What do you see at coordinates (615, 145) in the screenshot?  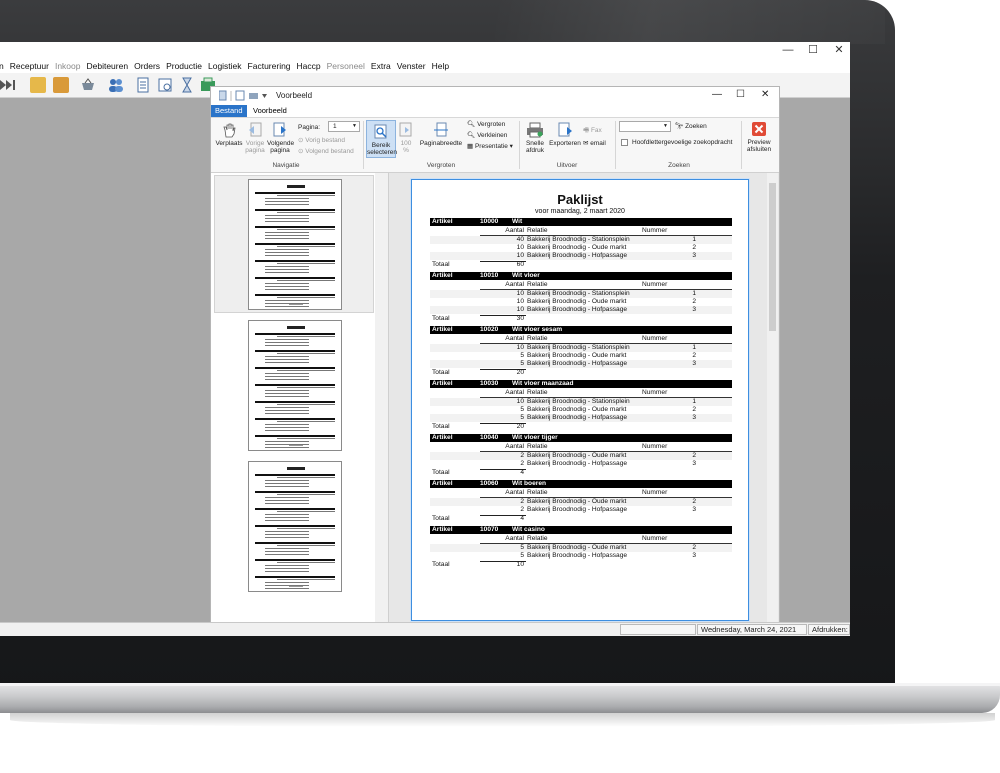 I see `ribbon-separator` at bounding box center [615, 145].